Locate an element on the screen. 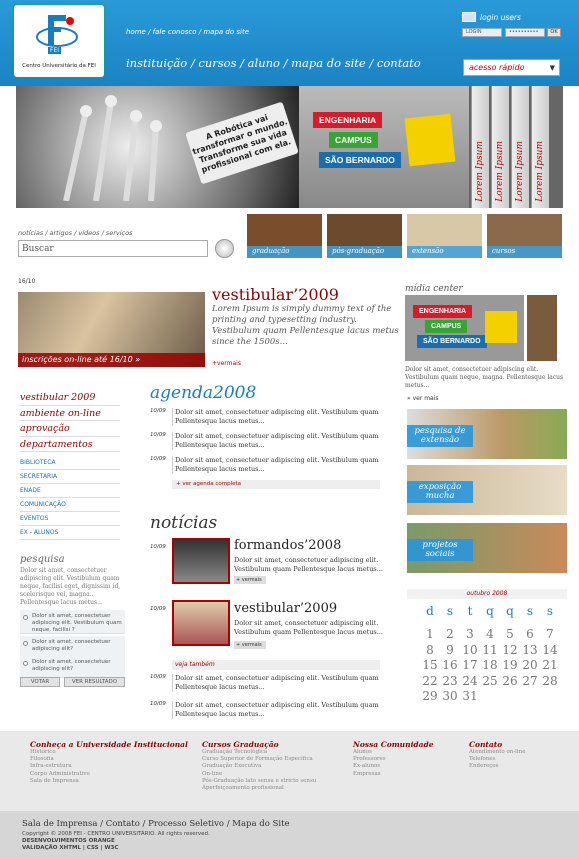 The width and height of the screenshot is (579, 859). left-sub-item: SECRETARIA is located at coordinates (70, 477).